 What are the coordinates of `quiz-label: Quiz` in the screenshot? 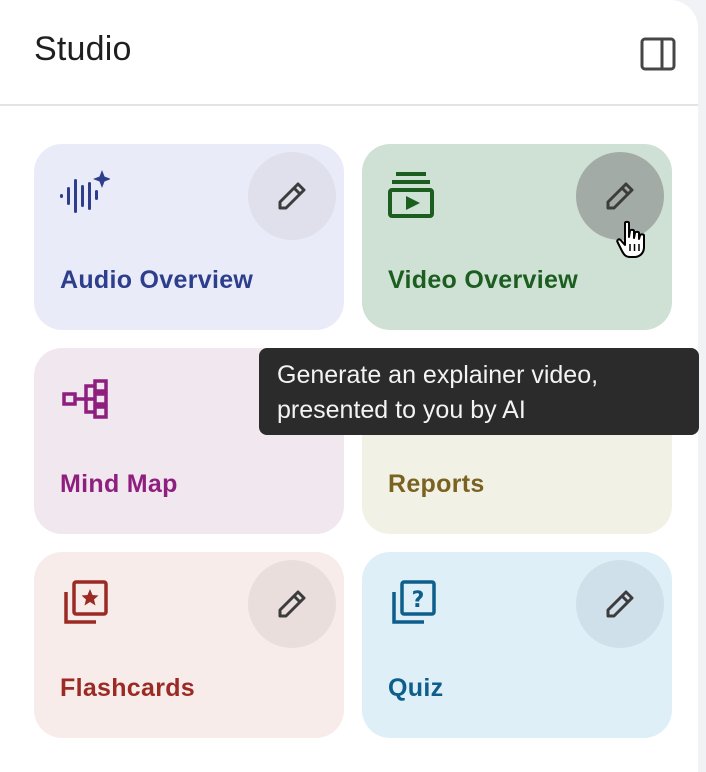 It's located at (416, 688).